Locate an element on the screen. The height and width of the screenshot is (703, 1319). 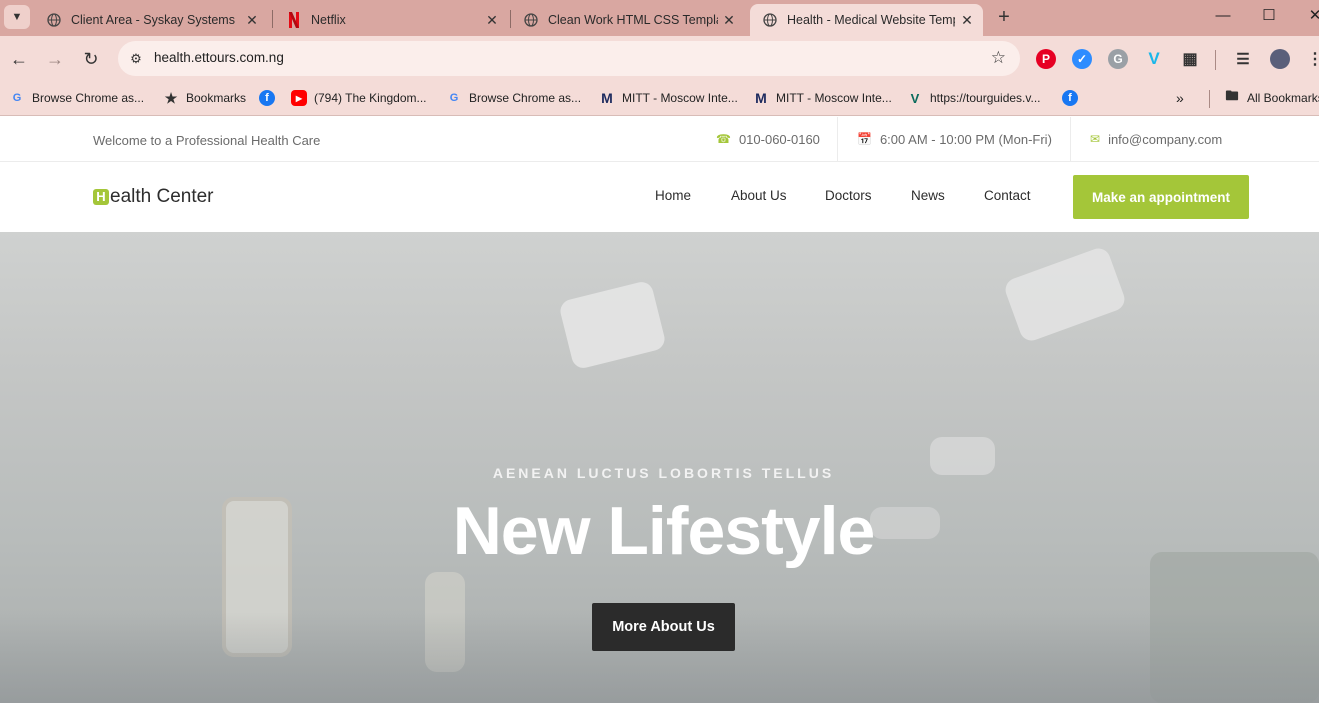
chevron-double-right-icon: » is located at coordinates (1180, 98).